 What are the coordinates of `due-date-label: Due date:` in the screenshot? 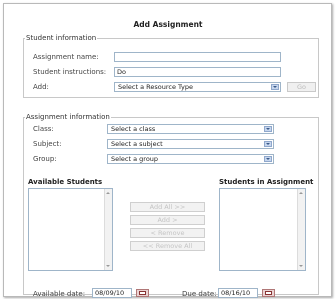 It's located at (199, 294).